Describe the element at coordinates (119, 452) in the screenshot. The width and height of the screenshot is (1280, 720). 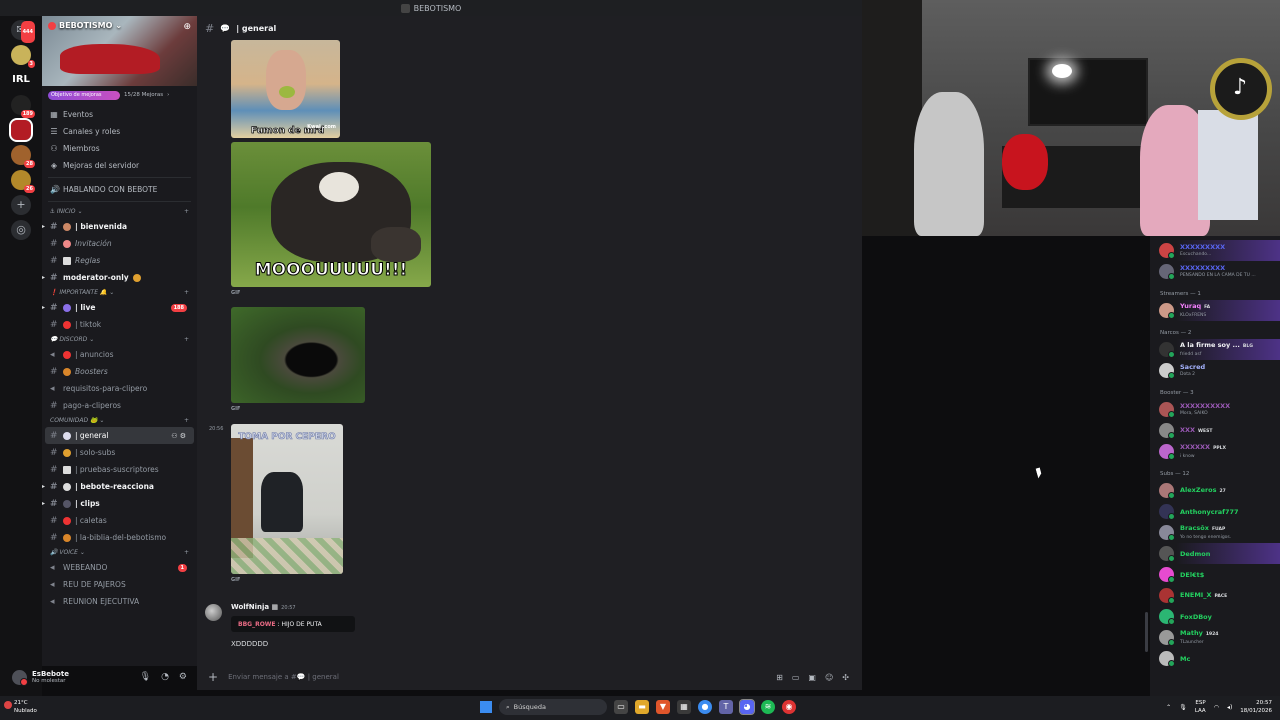
I see `channel-solo-subs: # | solo-subs` at that location.